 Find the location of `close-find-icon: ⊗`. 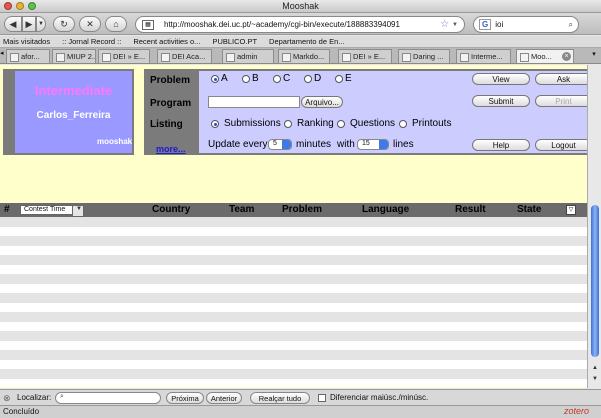

close-find-icon: ⊗ is located at coordinates (7, 398).